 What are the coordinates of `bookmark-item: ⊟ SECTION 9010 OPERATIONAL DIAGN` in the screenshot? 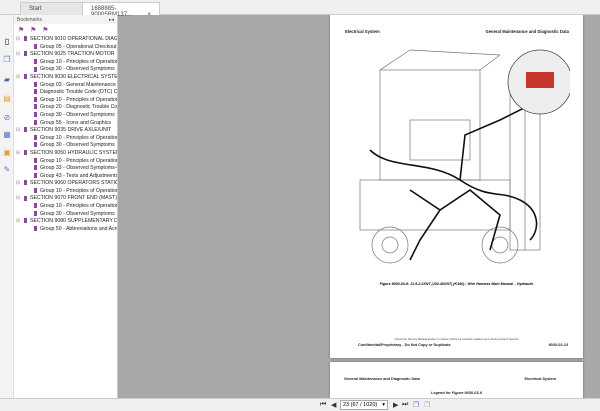 It's located at (65, 40).